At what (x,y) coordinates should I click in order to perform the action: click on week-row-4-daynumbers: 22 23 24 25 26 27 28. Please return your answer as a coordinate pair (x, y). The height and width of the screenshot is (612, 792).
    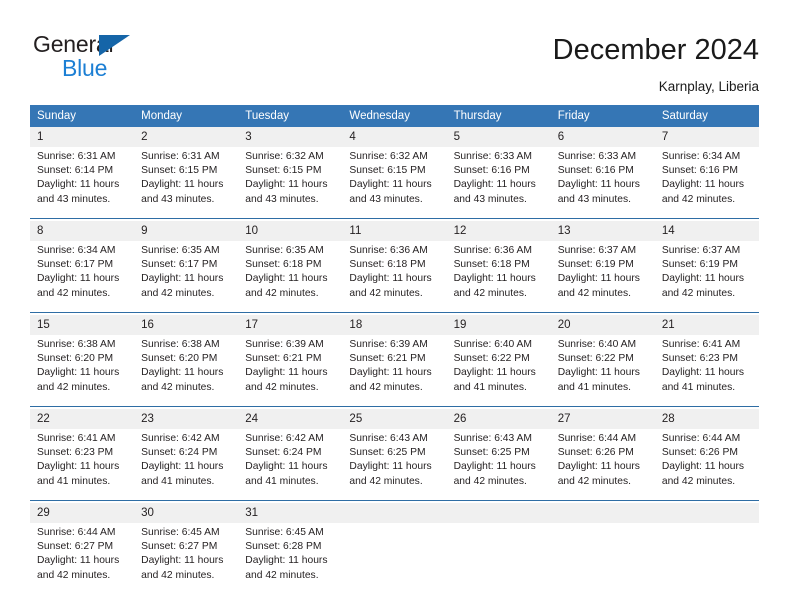
    Looking at the image, I should click on (394, 419).